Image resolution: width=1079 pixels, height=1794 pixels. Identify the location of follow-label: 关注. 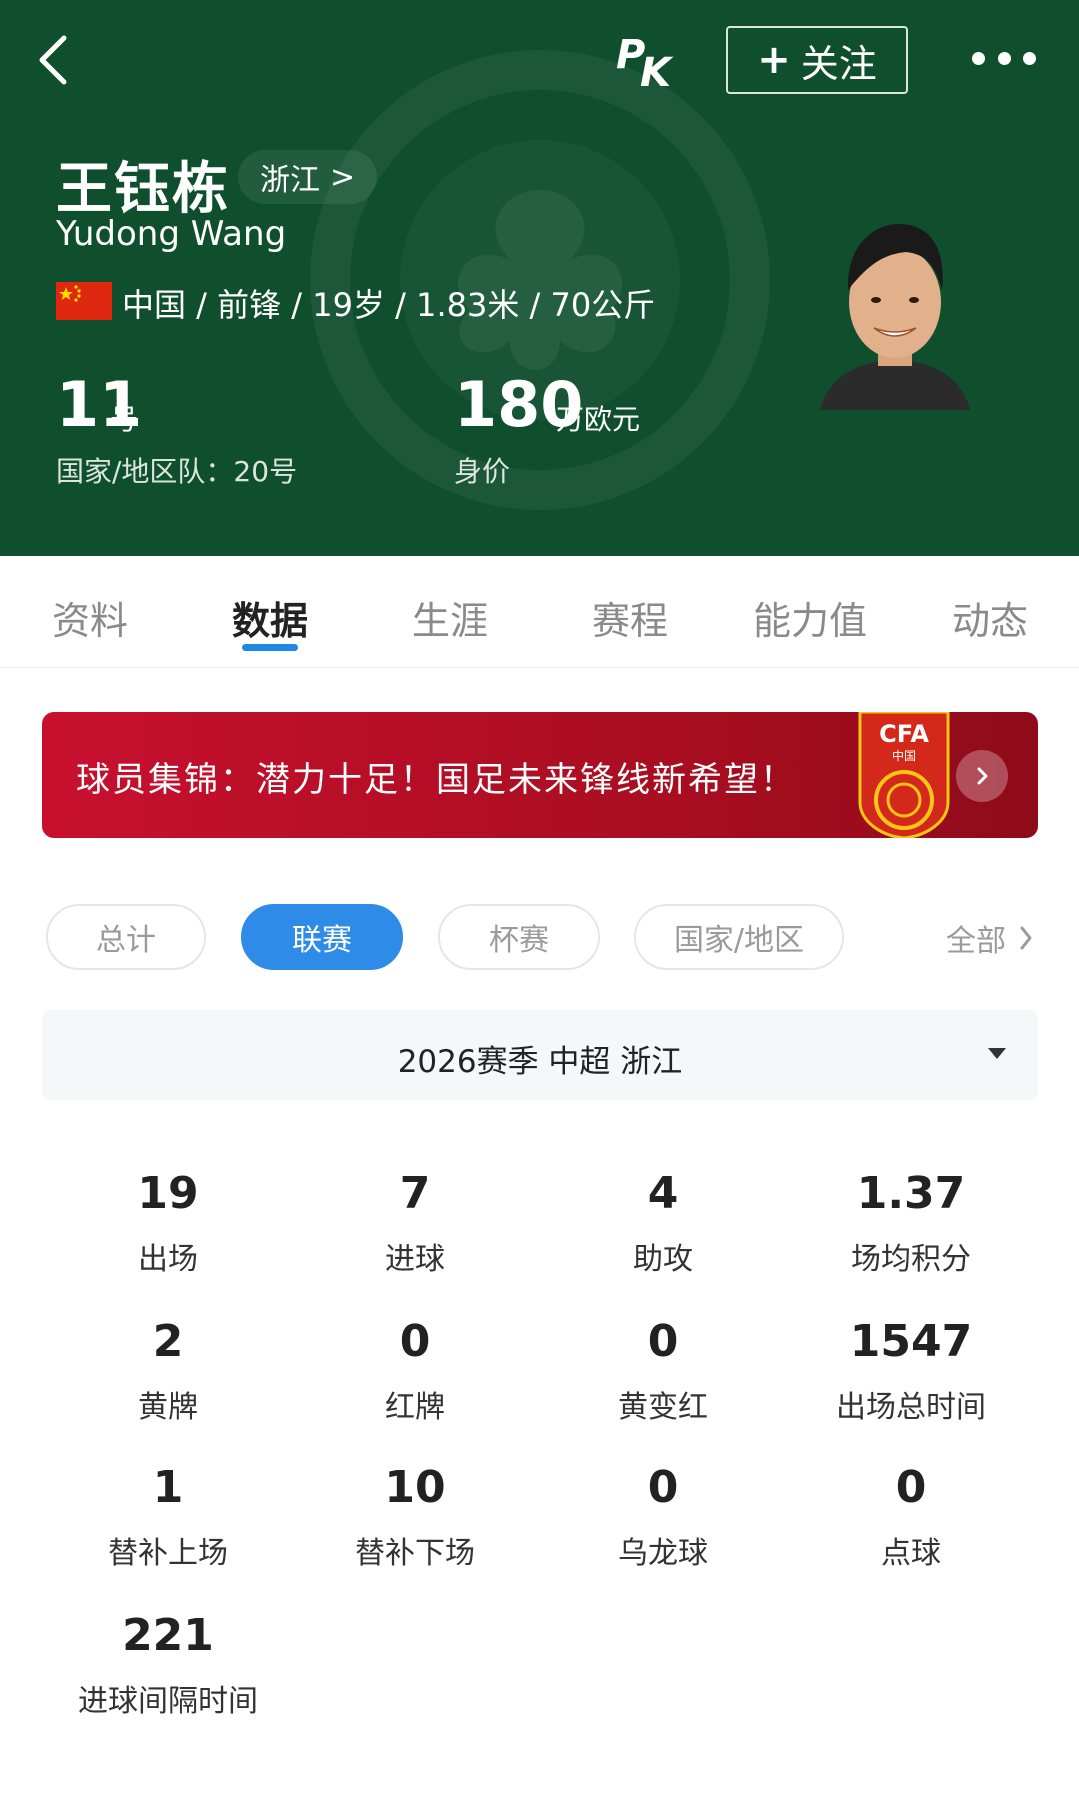
(838, 63).